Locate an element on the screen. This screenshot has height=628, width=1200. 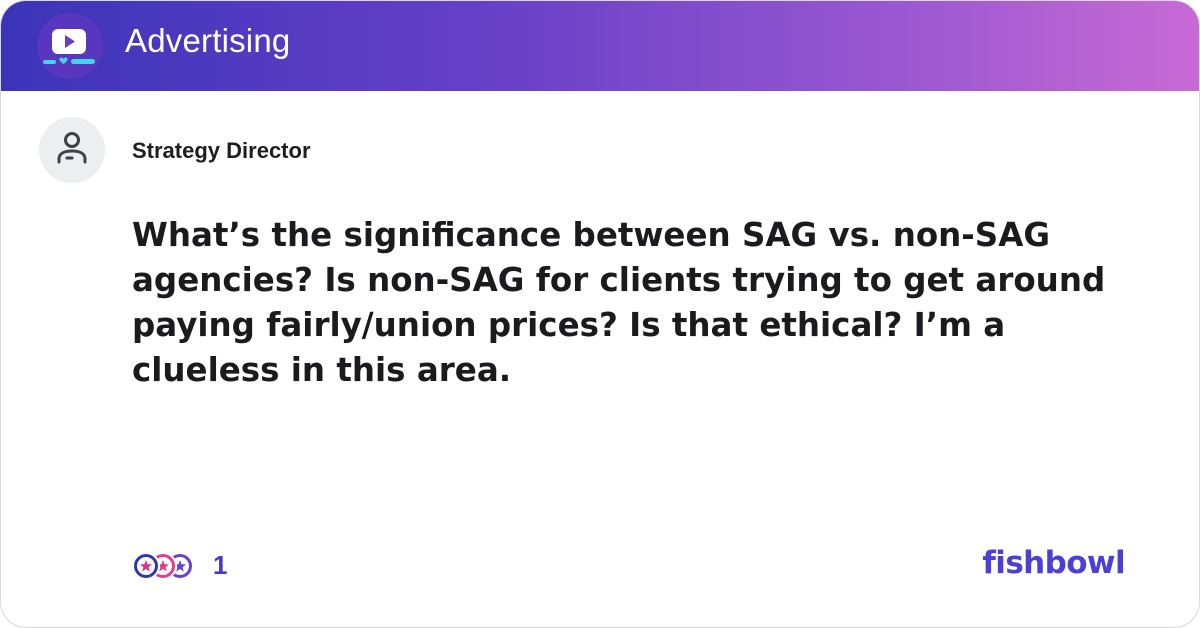
avatar is located at coordinates (72, 150).